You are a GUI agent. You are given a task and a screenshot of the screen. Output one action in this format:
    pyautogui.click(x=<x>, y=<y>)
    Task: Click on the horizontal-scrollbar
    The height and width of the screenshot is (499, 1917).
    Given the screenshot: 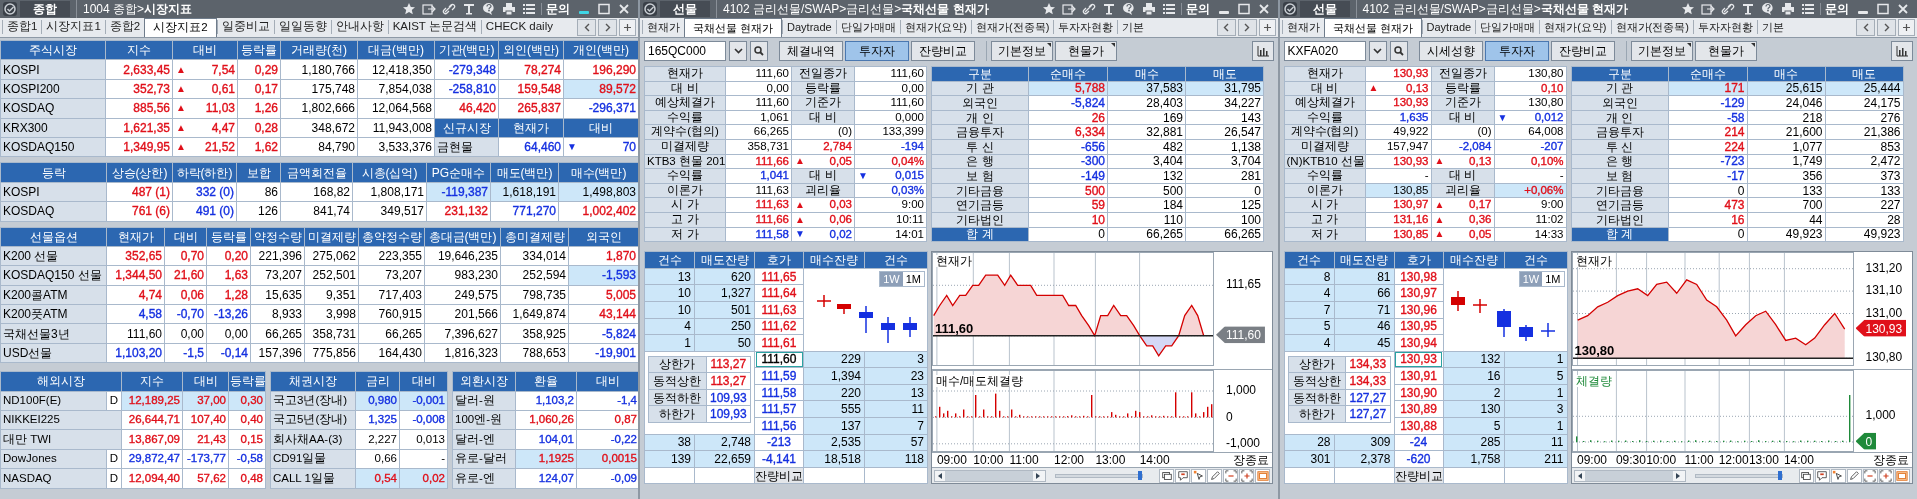 What is the action you would take?
    pyautogui.click(x=990, y=475)
    